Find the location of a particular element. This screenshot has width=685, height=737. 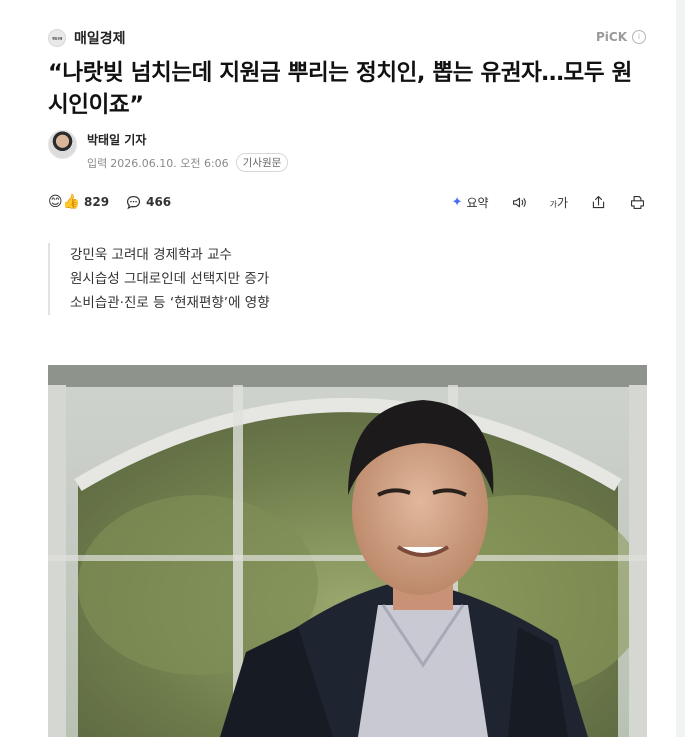

author-avatar is located at coordinates (62, 144).